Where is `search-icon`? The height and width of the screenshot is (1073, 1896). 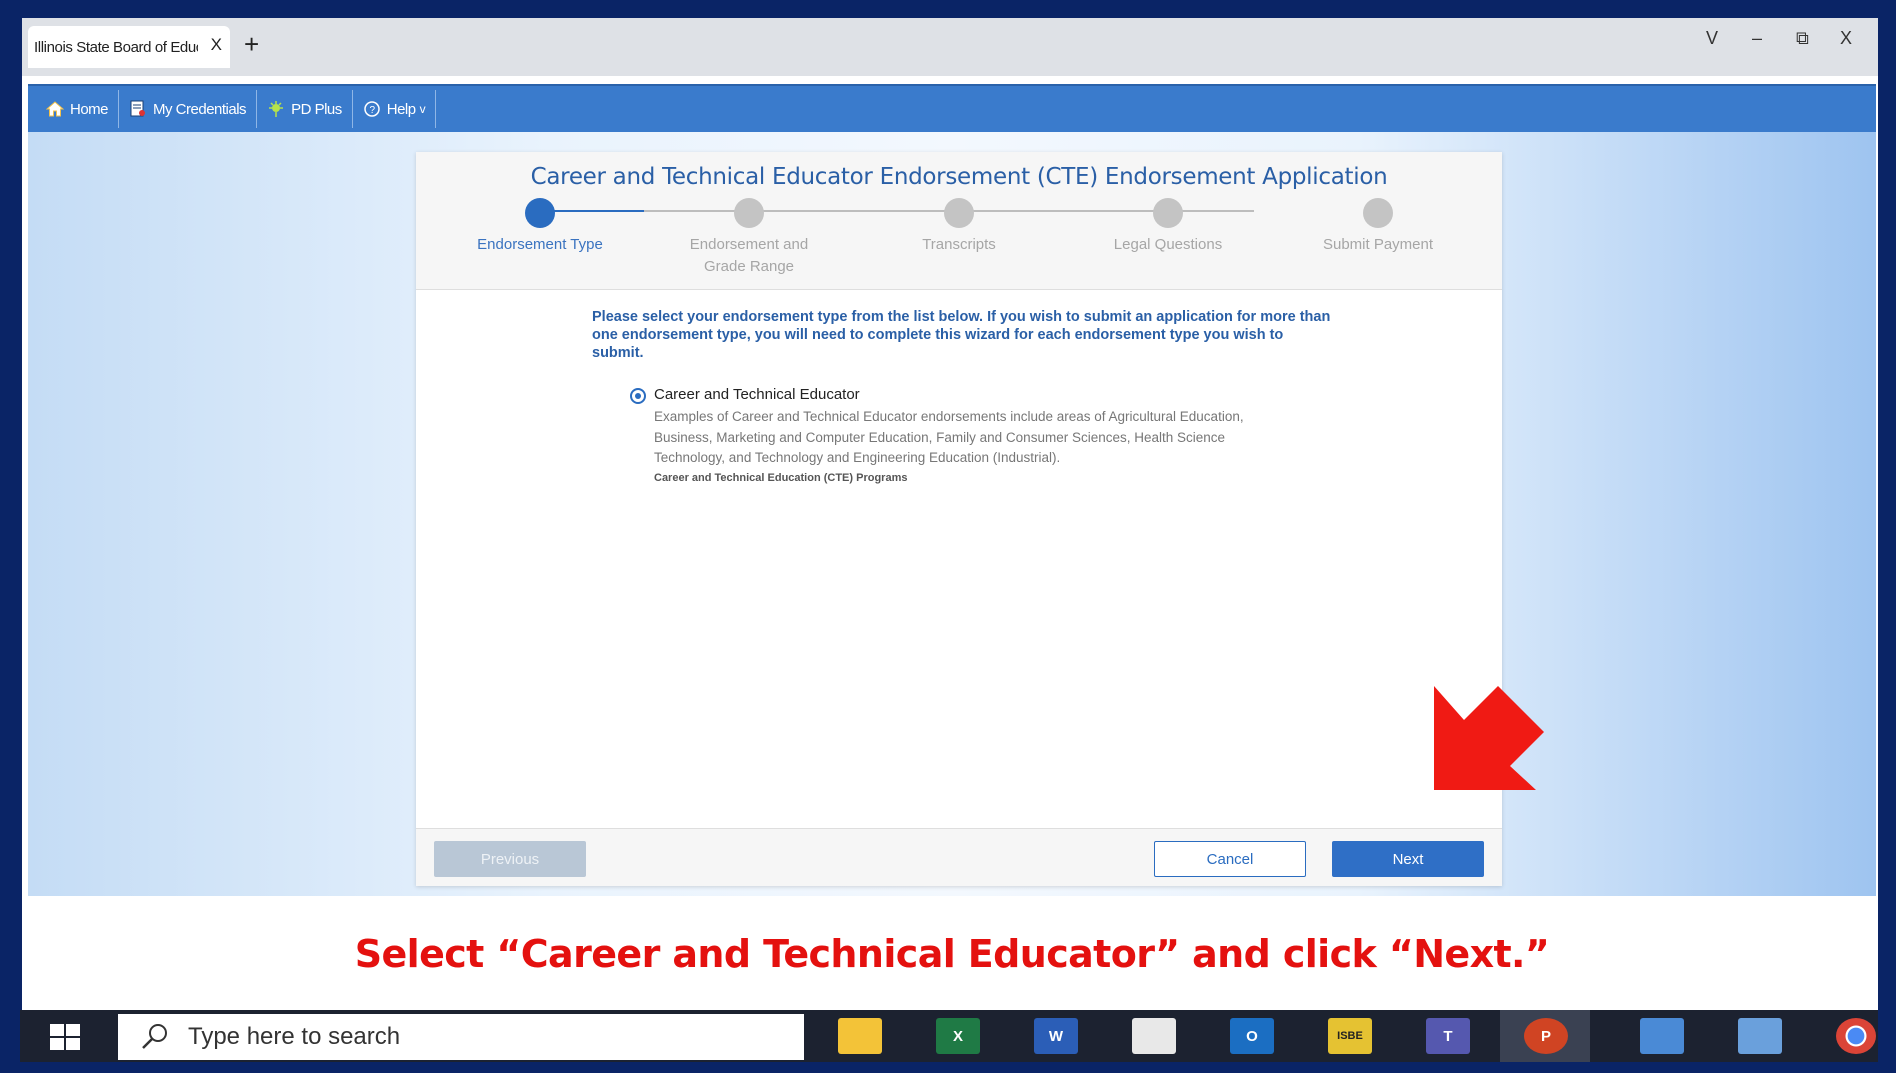 search-icon is located at coordinates (154, 1036).